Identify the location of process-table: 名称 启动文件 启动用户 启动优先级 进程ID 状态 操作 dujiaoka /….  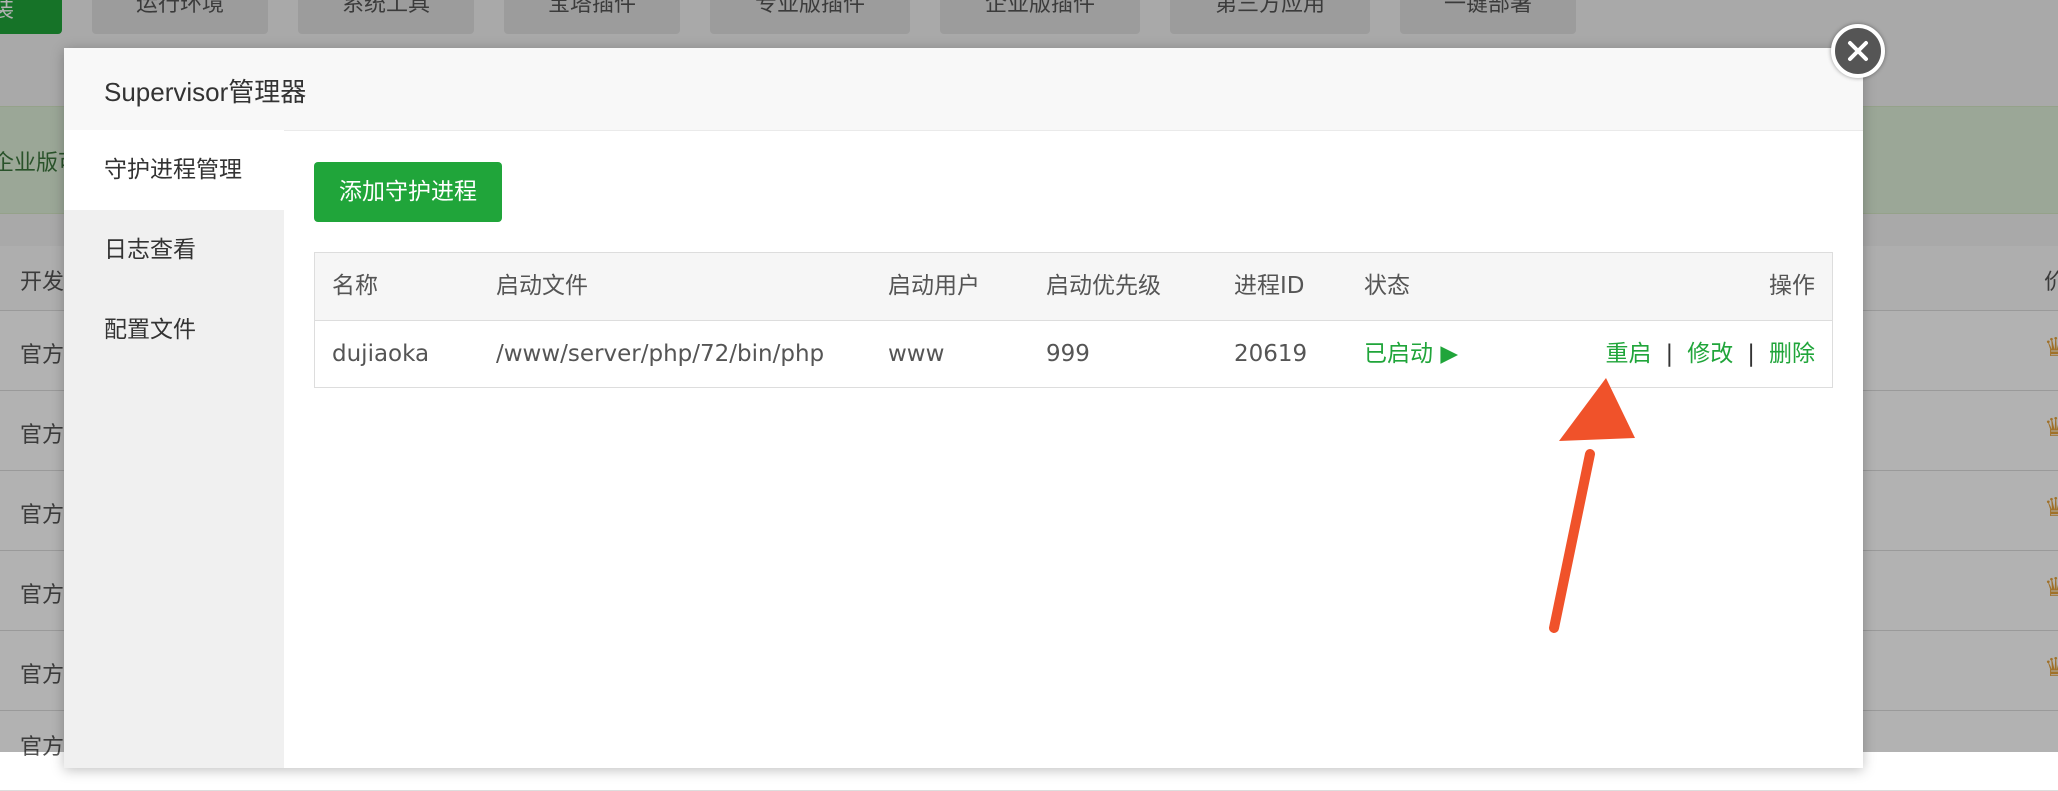
(1073, 320).